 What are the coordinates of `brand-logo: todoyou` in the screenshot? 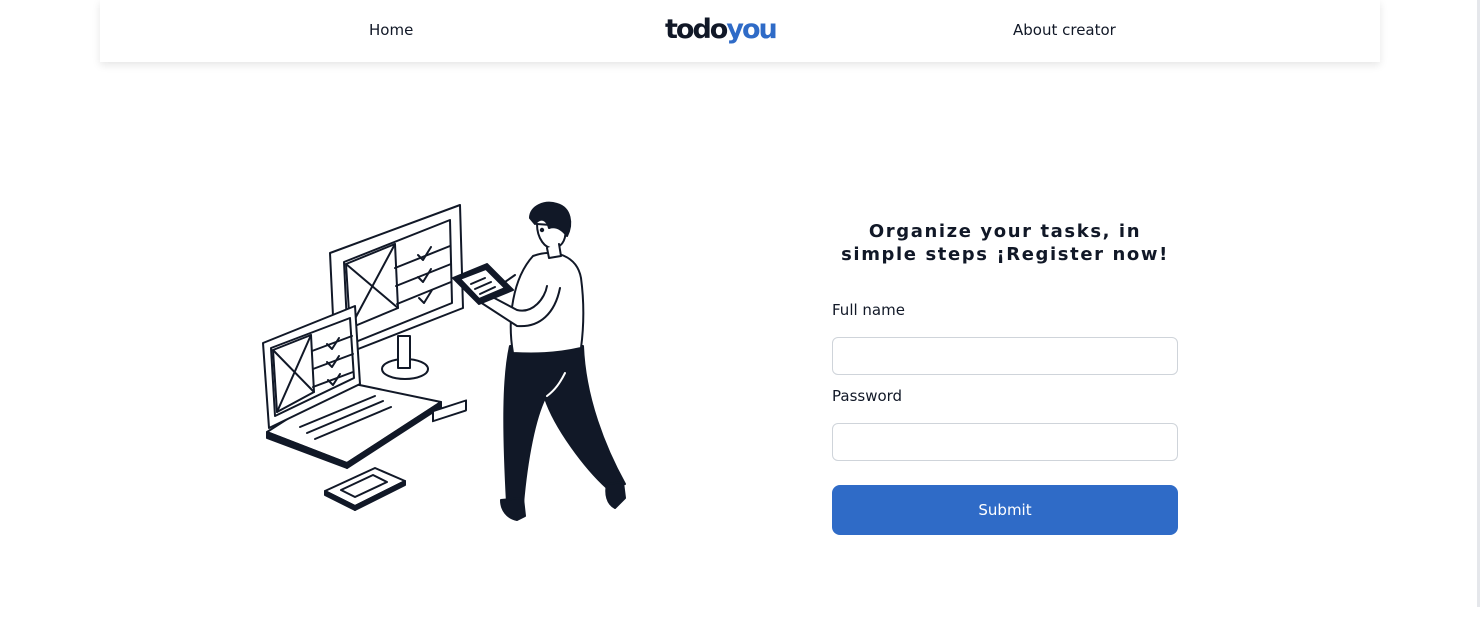 It's located at (721, 30).